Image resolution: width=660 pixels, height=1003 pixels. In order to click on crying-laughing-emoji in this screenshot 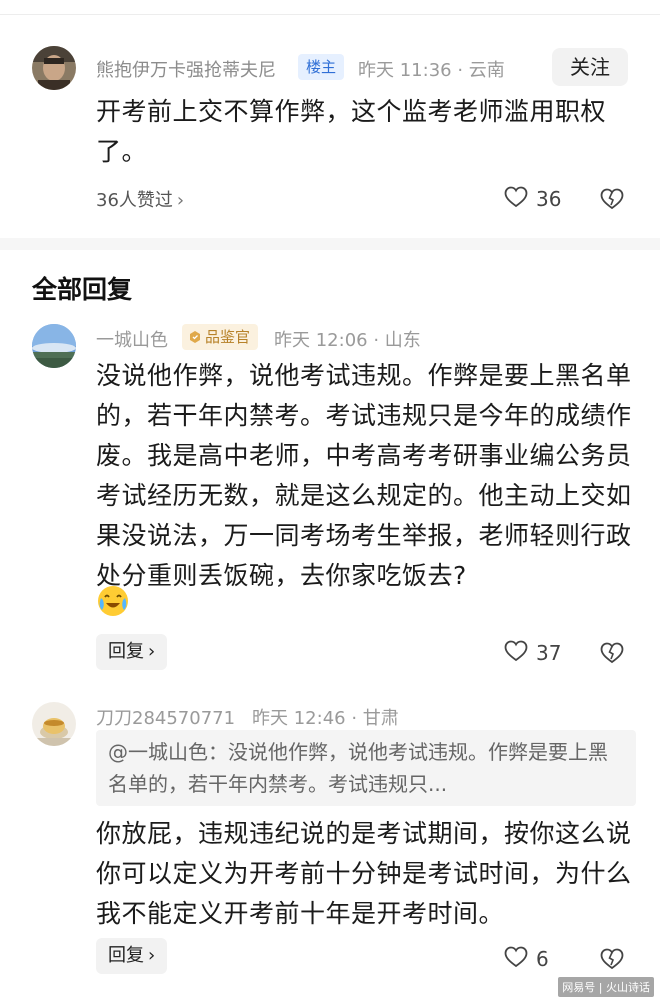, I will do `click(113, 601)`.